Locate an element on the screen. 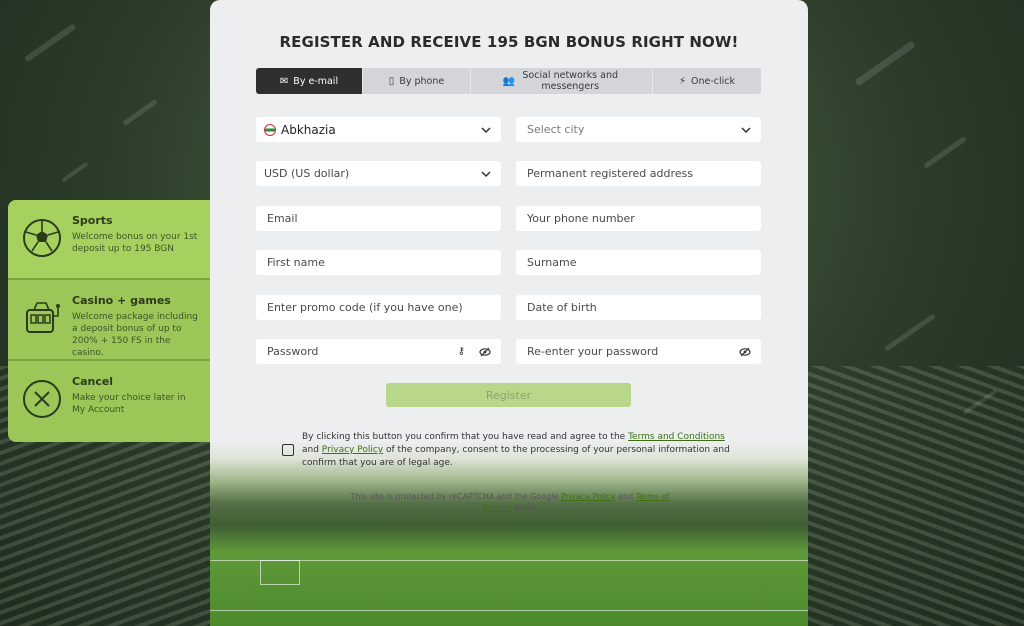 The image size is (1024, 626). date-of-birth-input: Date of birth is located at coordinates (638, 307).